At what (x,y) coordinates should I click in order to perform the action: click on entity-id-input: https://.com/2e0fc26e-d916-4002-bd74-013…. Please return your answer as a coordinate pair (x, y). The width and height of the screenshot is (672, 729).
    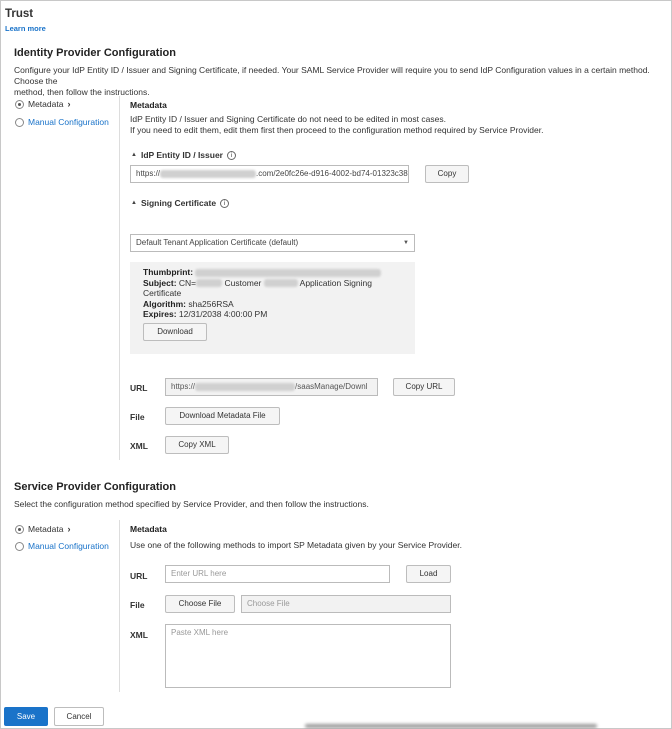
    Looking at the image, I should click on (269, 174).